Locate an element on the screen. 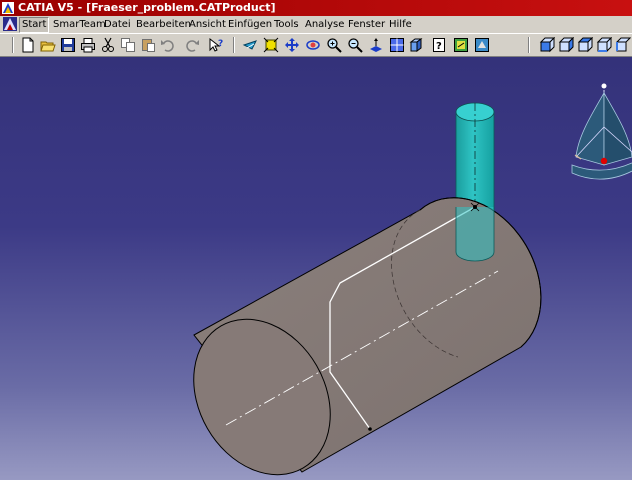  new-icon is located at coordinates (28, 45).